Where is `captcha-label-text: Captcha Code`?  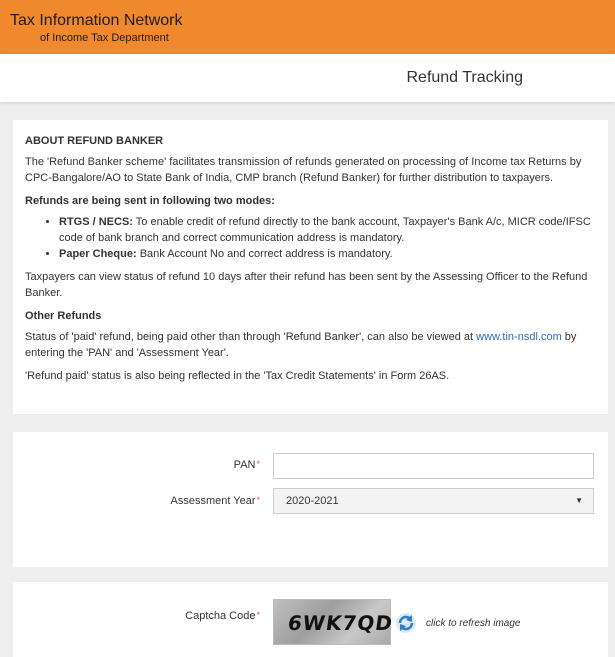 captcha-label-text: Captcha Code is located at coordinates (220, 616).